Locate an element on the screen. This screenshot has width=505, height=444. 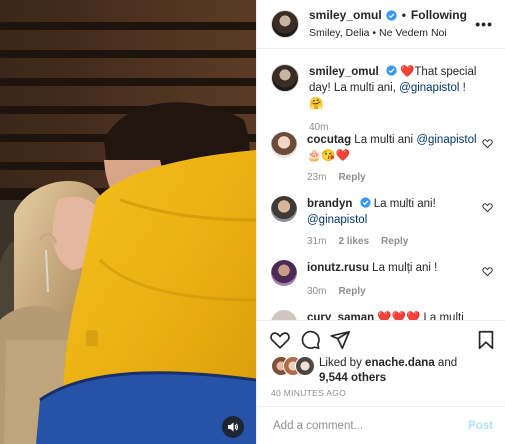
liked-by-user: enache.dana is located at coordinates (400, 363).